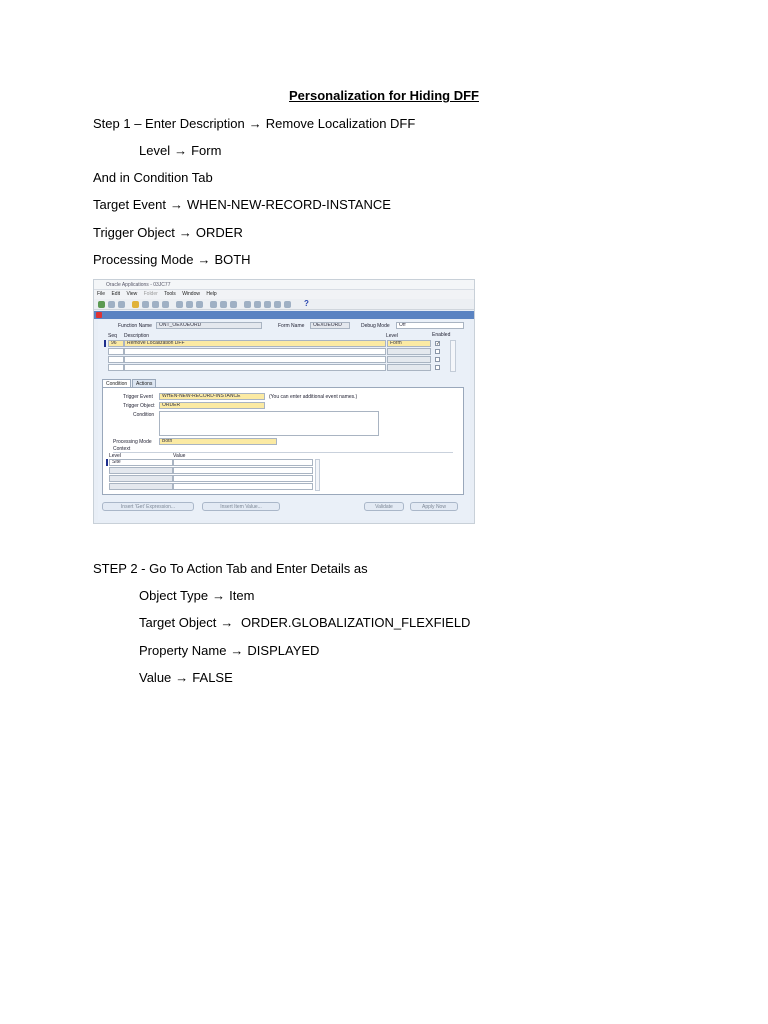 This screenshot has height=1024, width=768. What do you see at coordinates (199, 304) in the screenshot?
I see `paste-icon` at bounding box center [199, 304].